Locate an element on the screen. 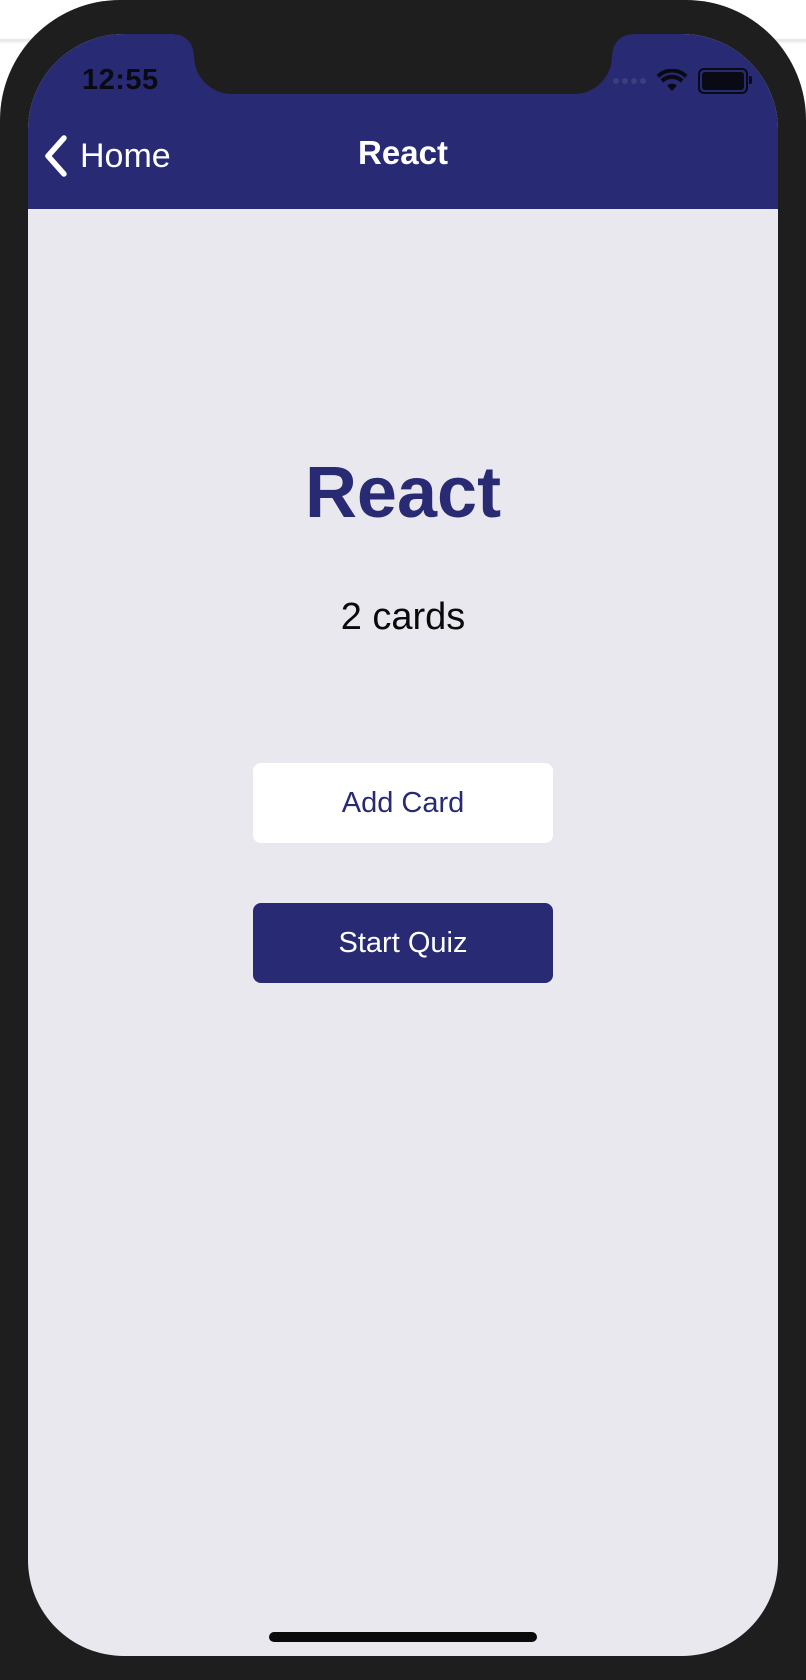 The height and width of the screenshot is (1680, 806). wifi-icon is located at coordinates (672, 80).